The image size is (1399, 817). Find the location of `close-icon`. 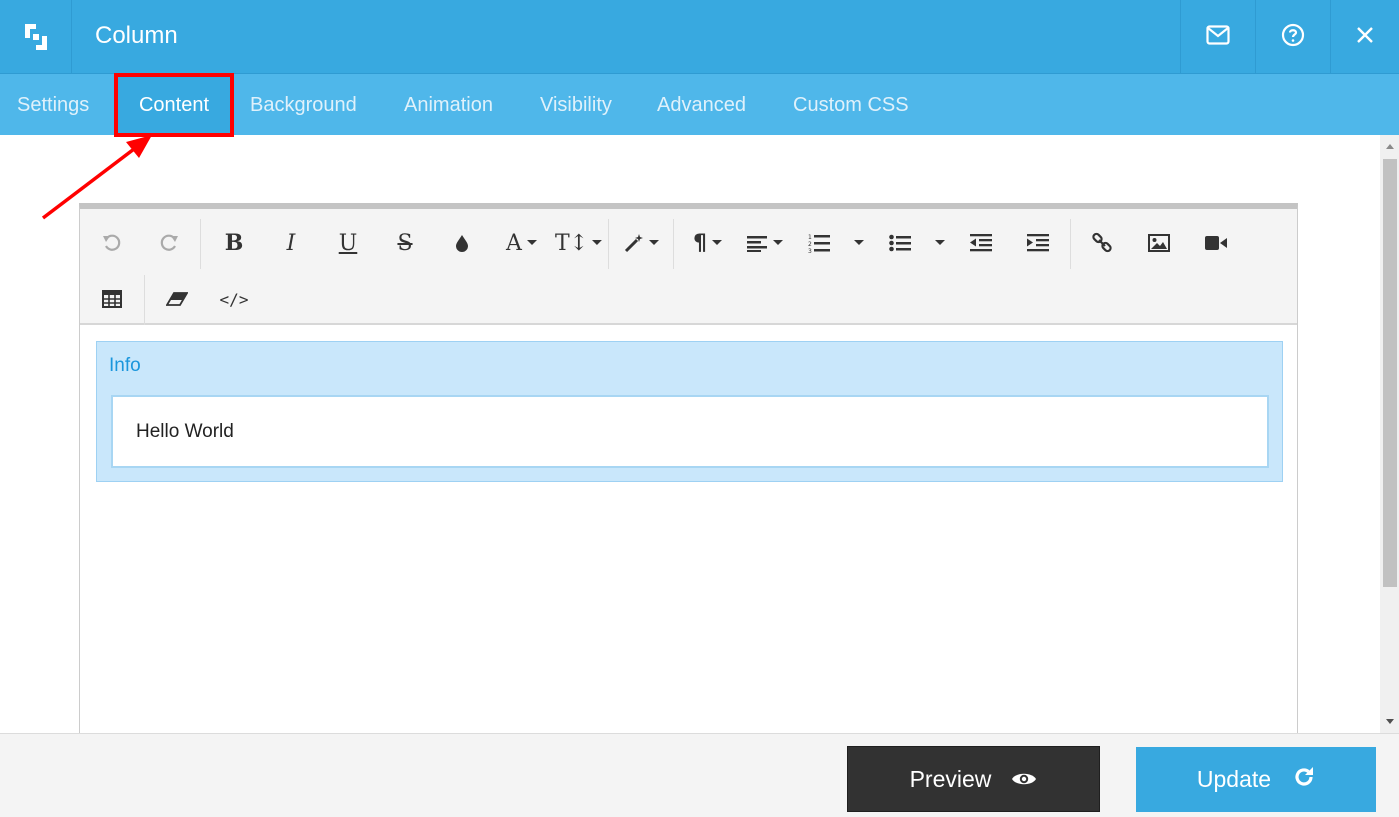

close-icon is located at coordinates (1365, 37).